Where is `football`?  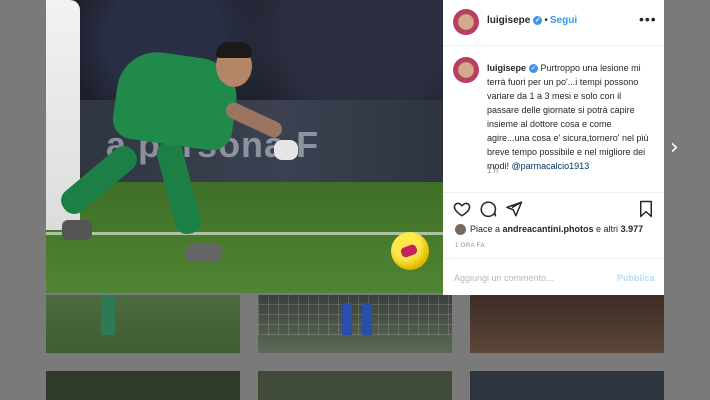 football is located at coordinates (410, 251).